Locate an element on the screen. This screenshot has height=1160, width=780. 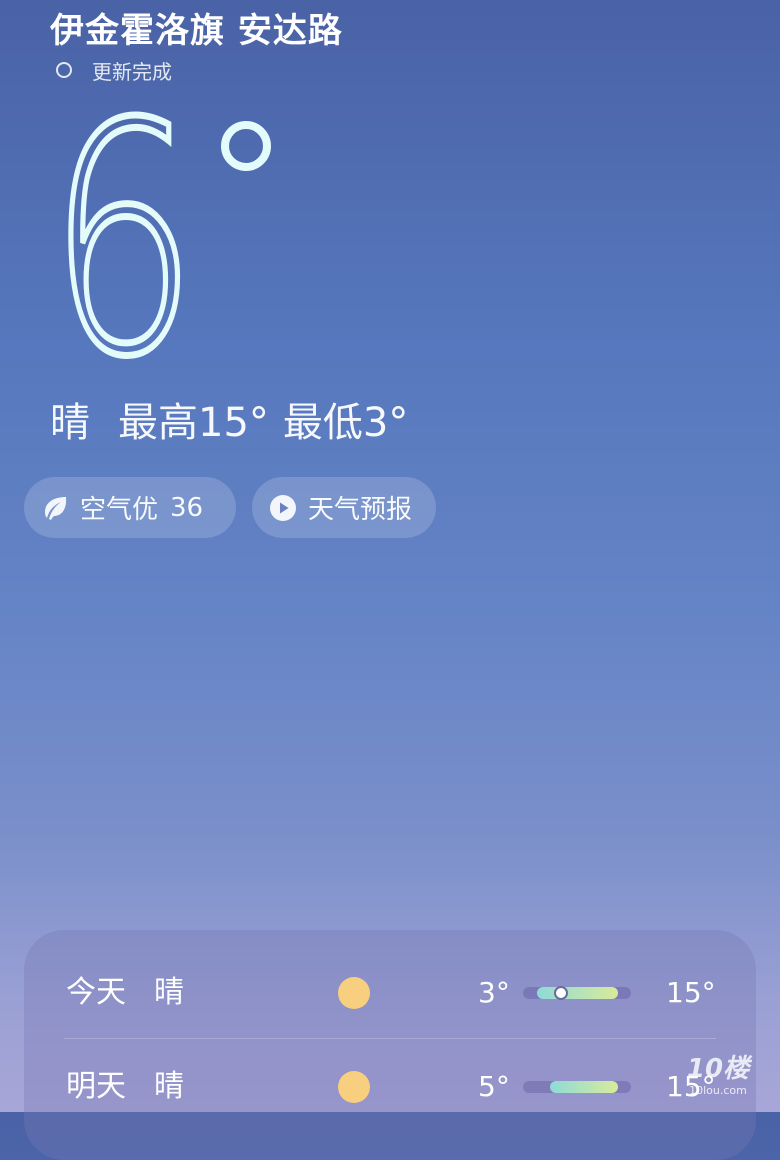
weather-summary: 晴最高15° 最低3° is located at coordinates (229, 423).